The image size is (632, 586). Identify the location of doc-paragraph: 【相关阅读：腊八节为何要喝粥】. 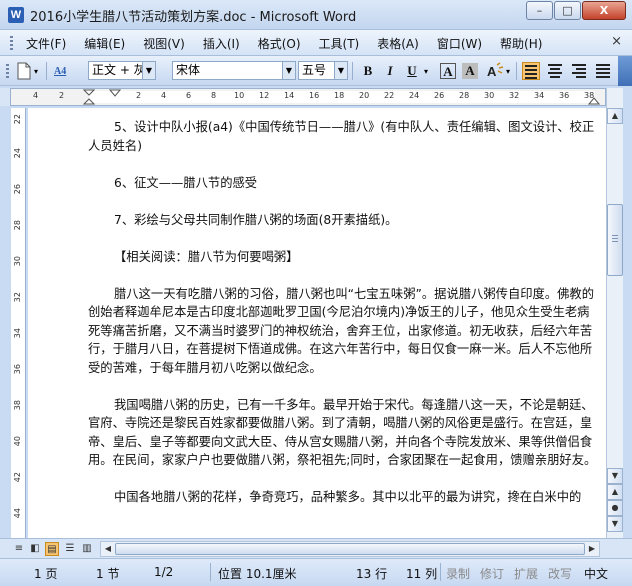
(206, 256).